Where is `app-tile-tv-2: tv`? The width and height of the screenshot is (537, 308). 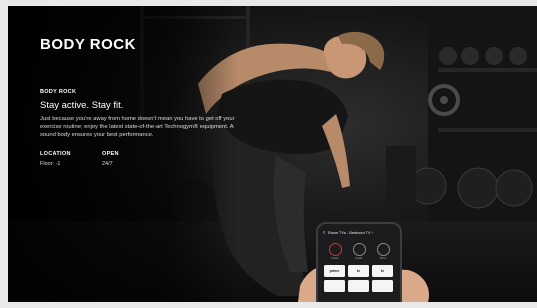 app-tile-tv-2: tv is located at coordinates (382, 271).